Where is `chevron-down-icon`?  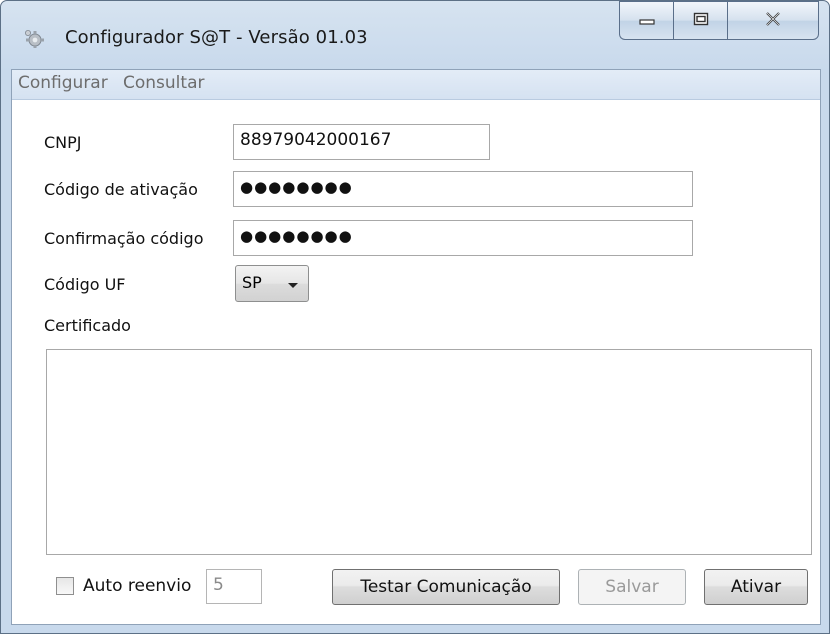 chevron-down-icon is located at coordinates (293, 285).